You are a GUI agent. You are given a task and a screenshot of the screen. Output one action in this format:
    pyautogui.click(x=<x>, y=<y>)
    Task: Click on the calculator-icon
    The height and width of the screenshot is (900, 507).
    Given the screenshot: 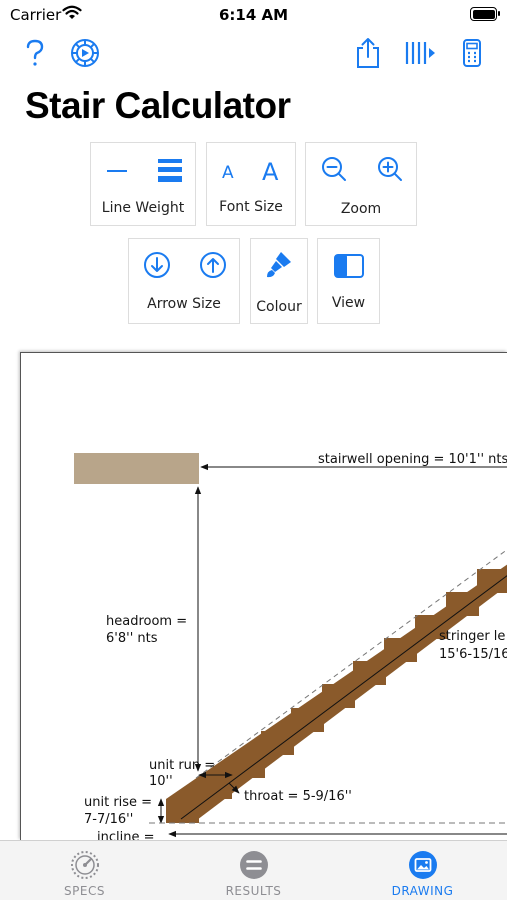 What is the action you would take?
    pyautogui.click(x=472, y=53)
    